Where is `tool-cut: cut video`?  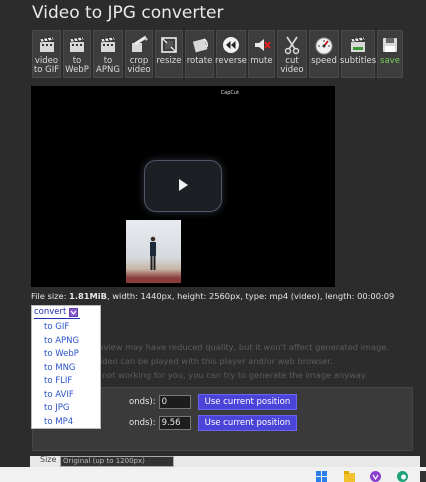 tool-cut: cut video is located at coordinates (292, 54).